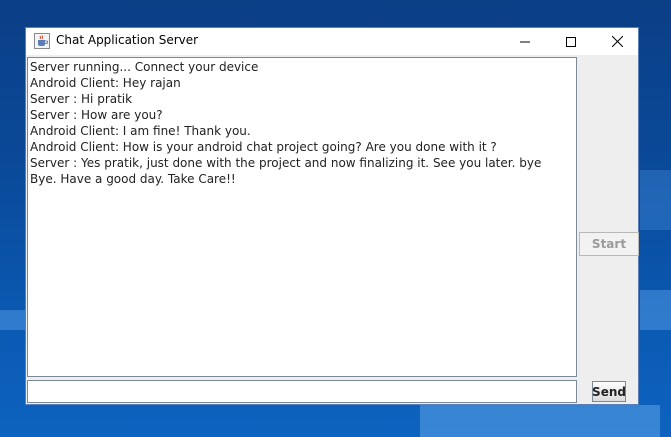 Image resolution: width=671 pixels, height=437 pixels. I want to click on title-bar: Chat Application Server, so click(332, 41).